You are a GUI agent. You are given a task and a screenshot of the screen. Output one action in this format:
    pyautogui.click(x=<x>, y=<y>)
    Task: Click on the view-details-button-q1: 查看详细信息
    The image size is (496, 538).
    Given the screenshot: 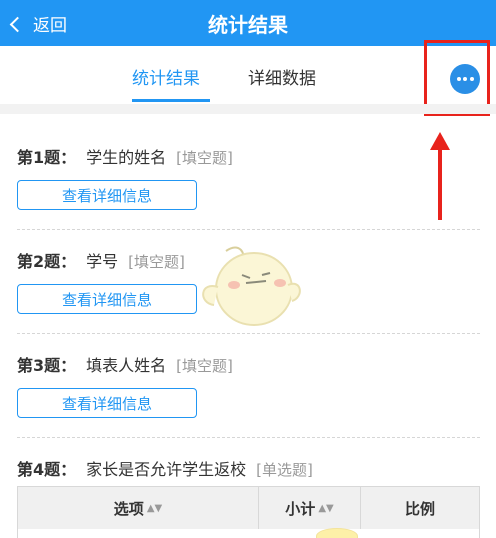 What is the action you would take?
    pyautogui.click(x=107, y=195)
    